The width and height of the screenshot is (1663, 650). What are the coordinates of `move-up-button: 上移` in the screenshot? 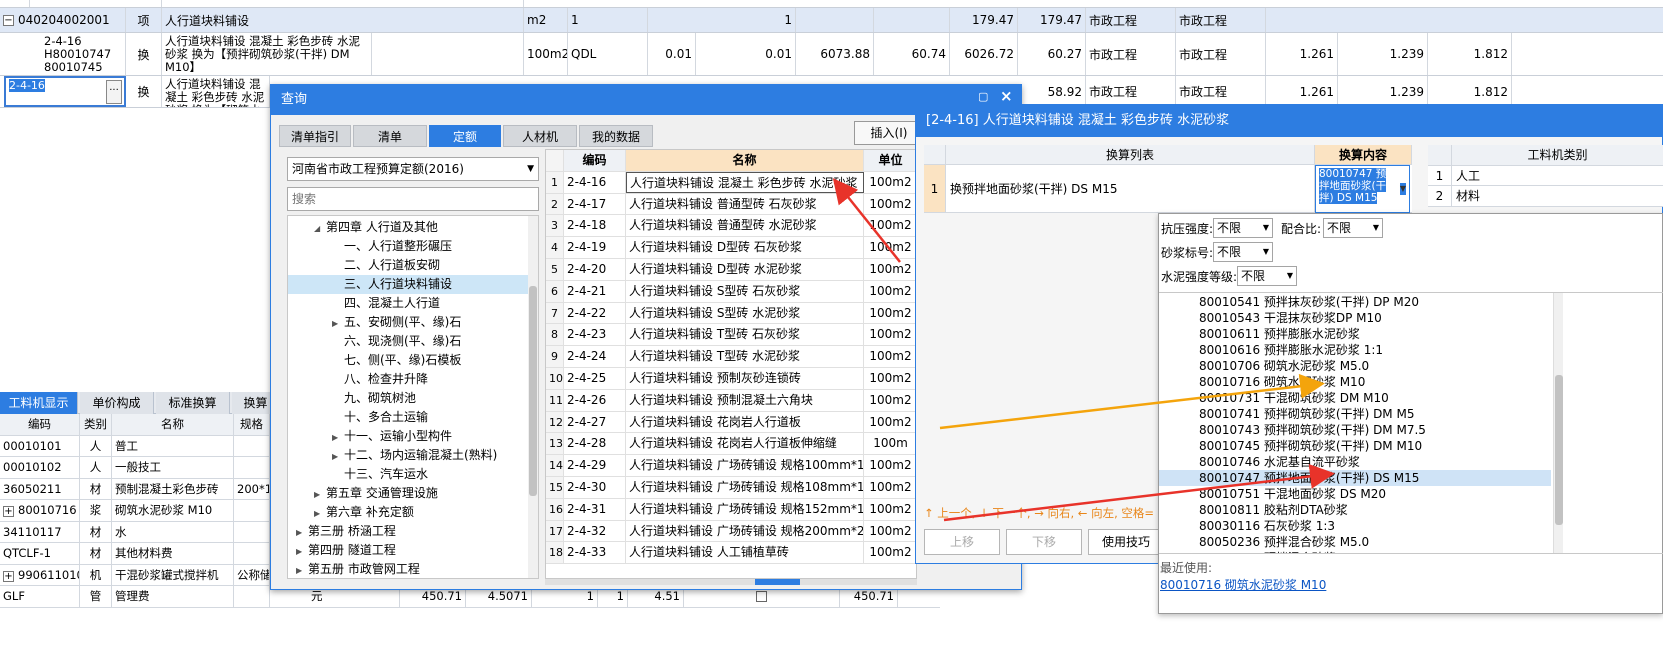 It's located at (962, 542).